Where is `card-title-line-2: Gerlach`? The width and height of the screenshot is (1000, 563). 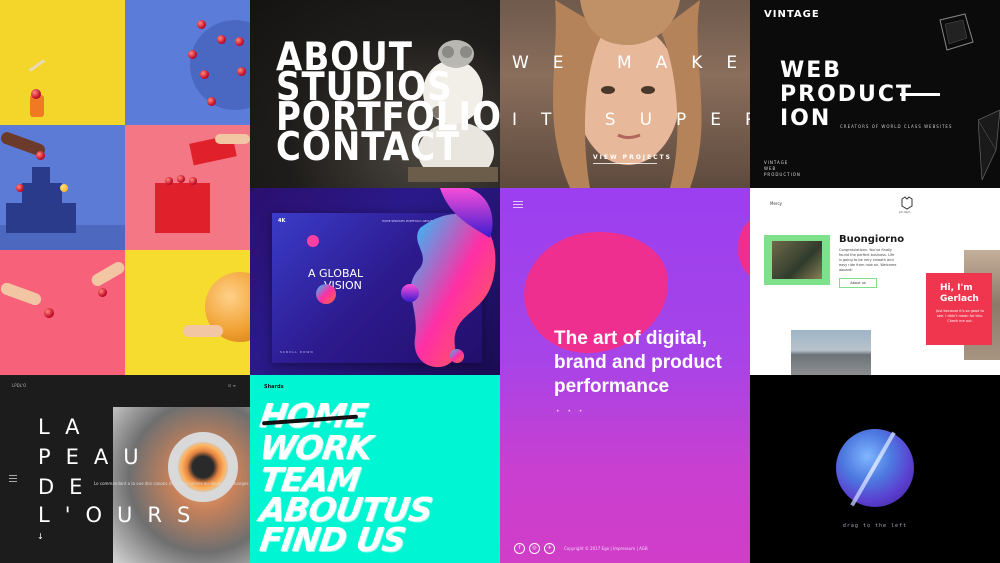
card-title-line-2: Gerlach is located at coordinates (959, 299).